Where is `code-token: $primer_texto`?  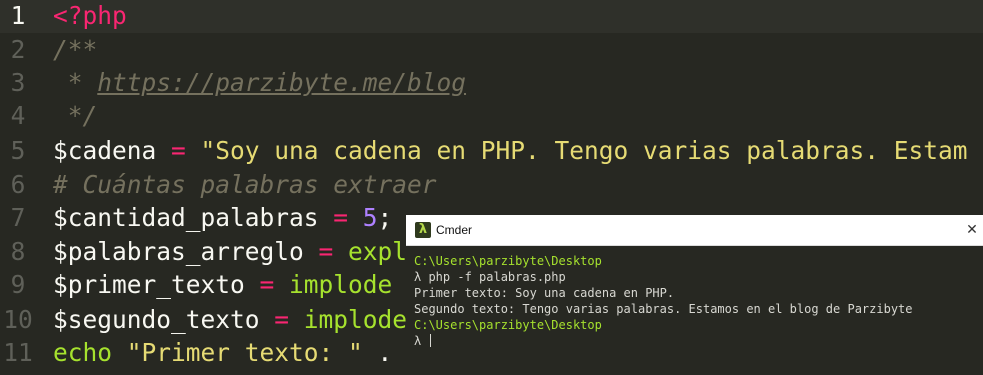
code-token: $primer_texto is located at coordinates (149, 284).